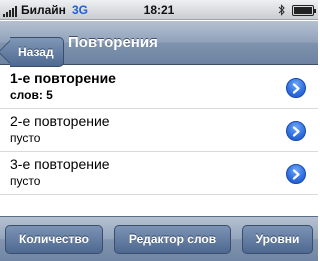 The image size is (320, 261). Describe the element at coordinates (37, 52) in the screenshot. I see `back-button-label: Назад` at that location.